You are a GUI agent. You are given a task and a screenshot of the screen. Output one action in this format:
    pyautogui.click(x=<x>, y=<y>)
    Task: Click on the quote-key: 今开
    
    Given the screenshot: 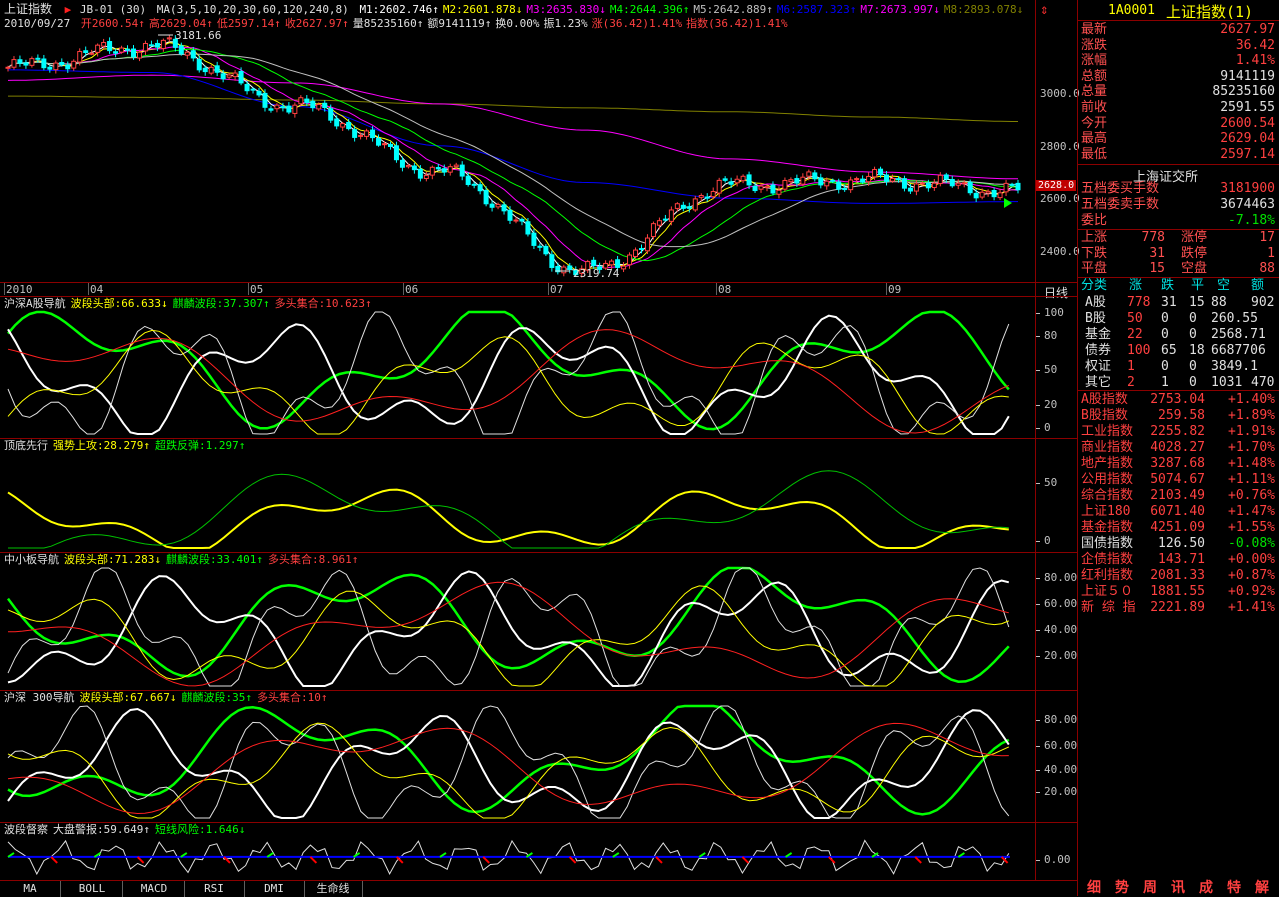 What is the action you would take?
    pyautogui.click(x=1094, y=123)
    